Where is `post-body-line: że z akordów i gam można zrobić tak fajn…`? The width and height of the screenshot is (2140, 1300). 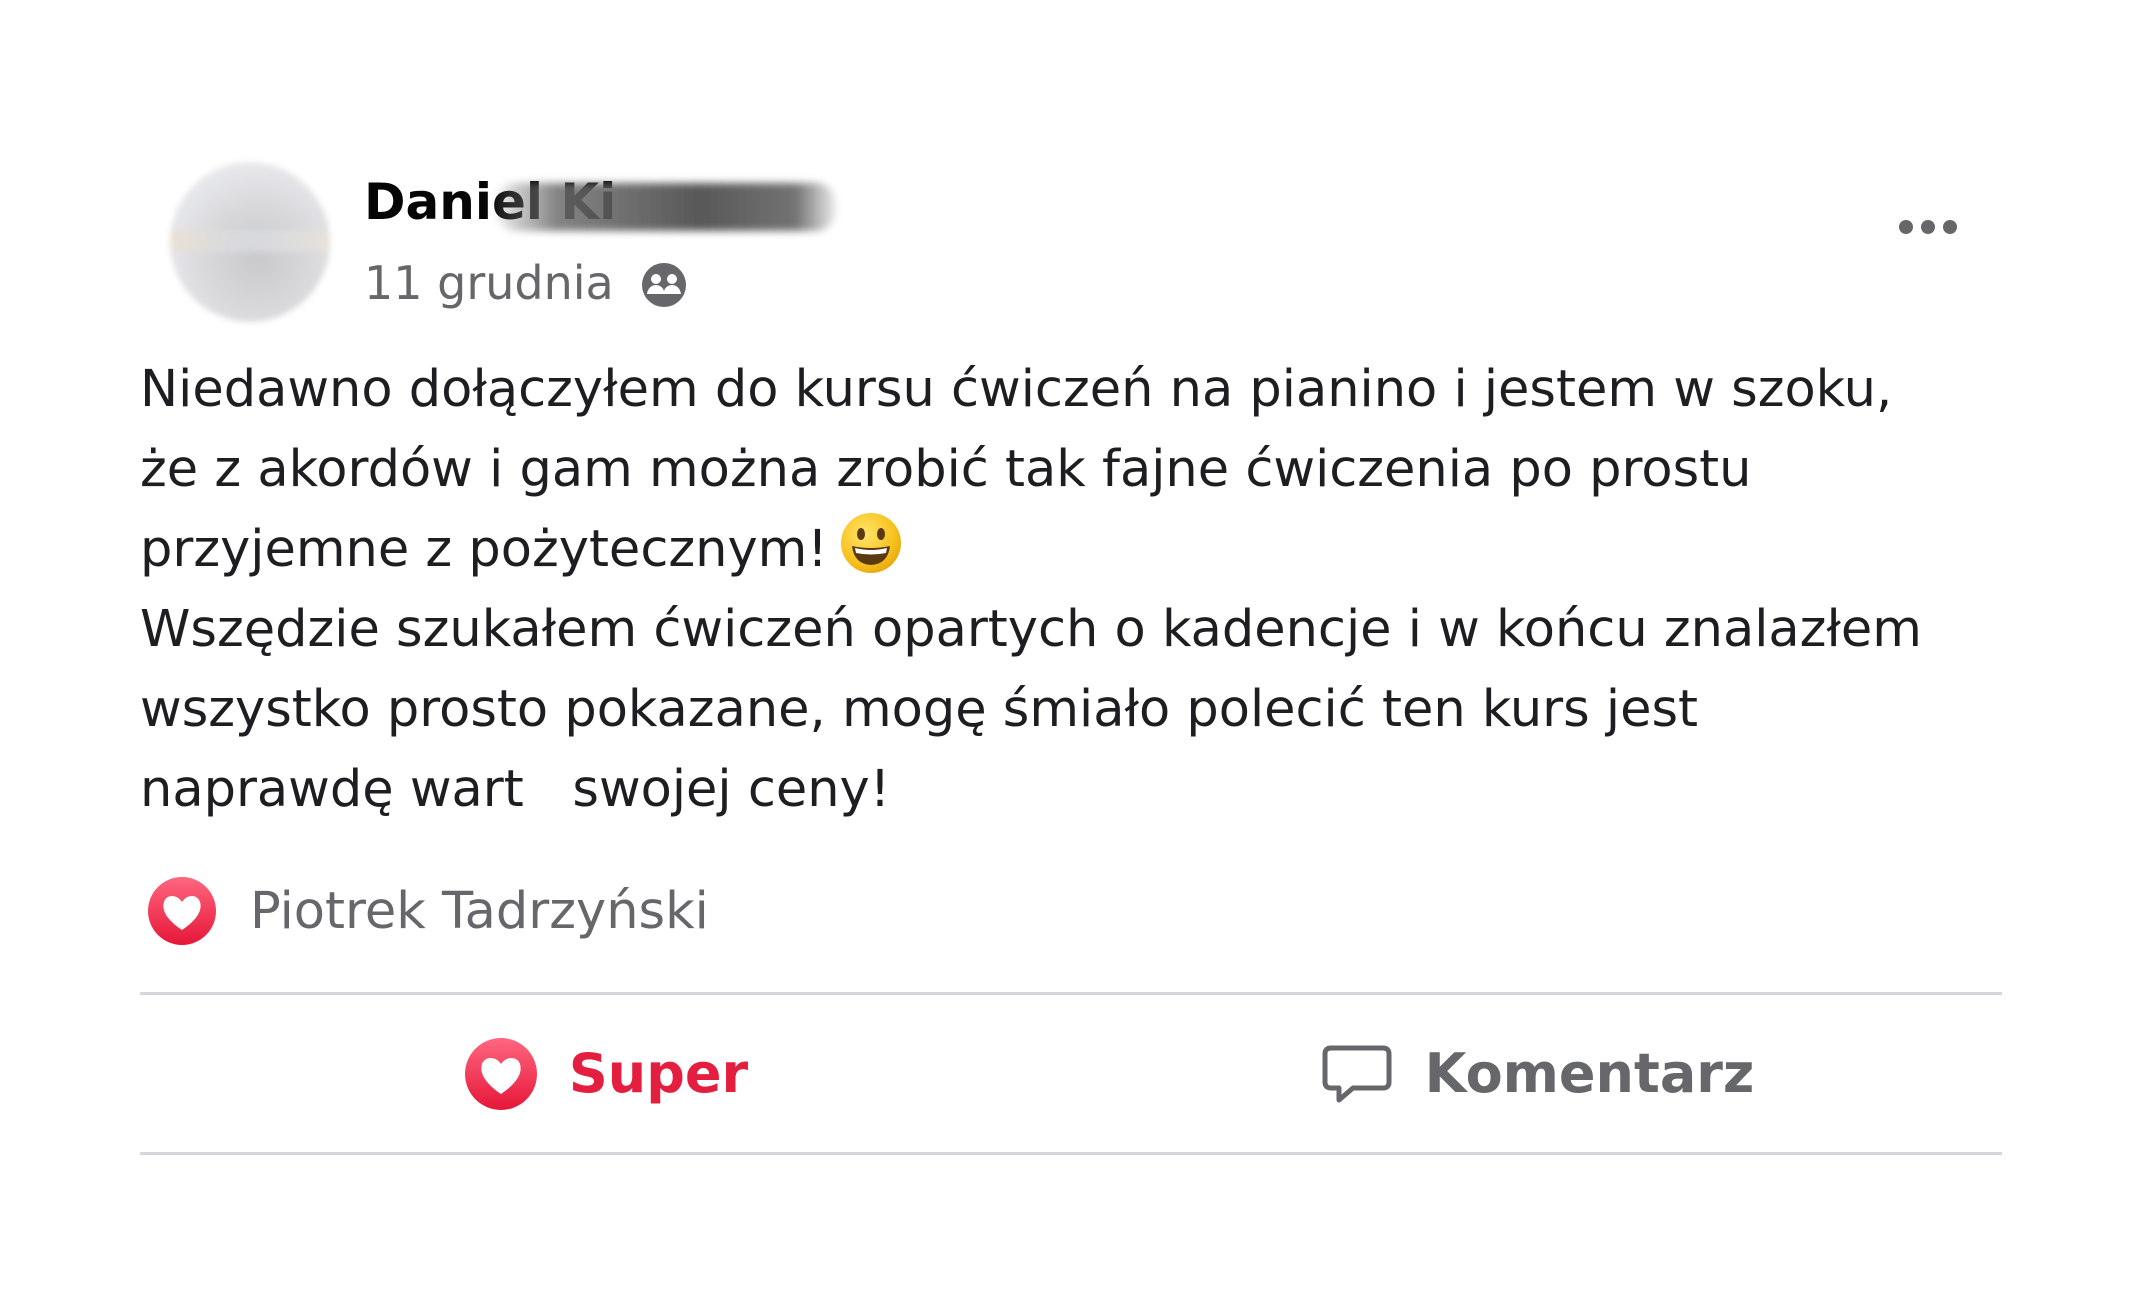 post-body-line: że z akordów i gam można zrobić tak fajn… is located at coordinates (946, 469).